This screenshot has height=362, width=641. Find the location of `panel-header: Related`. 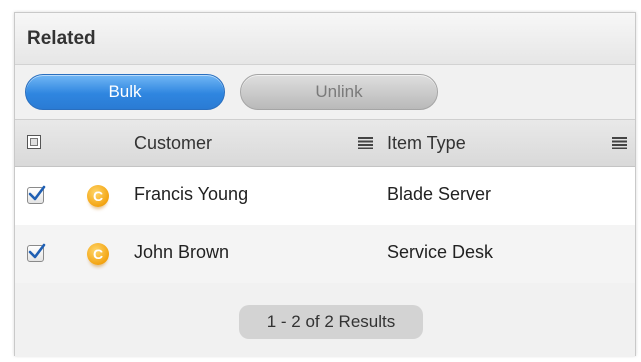

panel-header: Related is located at coordinates (325, 39).